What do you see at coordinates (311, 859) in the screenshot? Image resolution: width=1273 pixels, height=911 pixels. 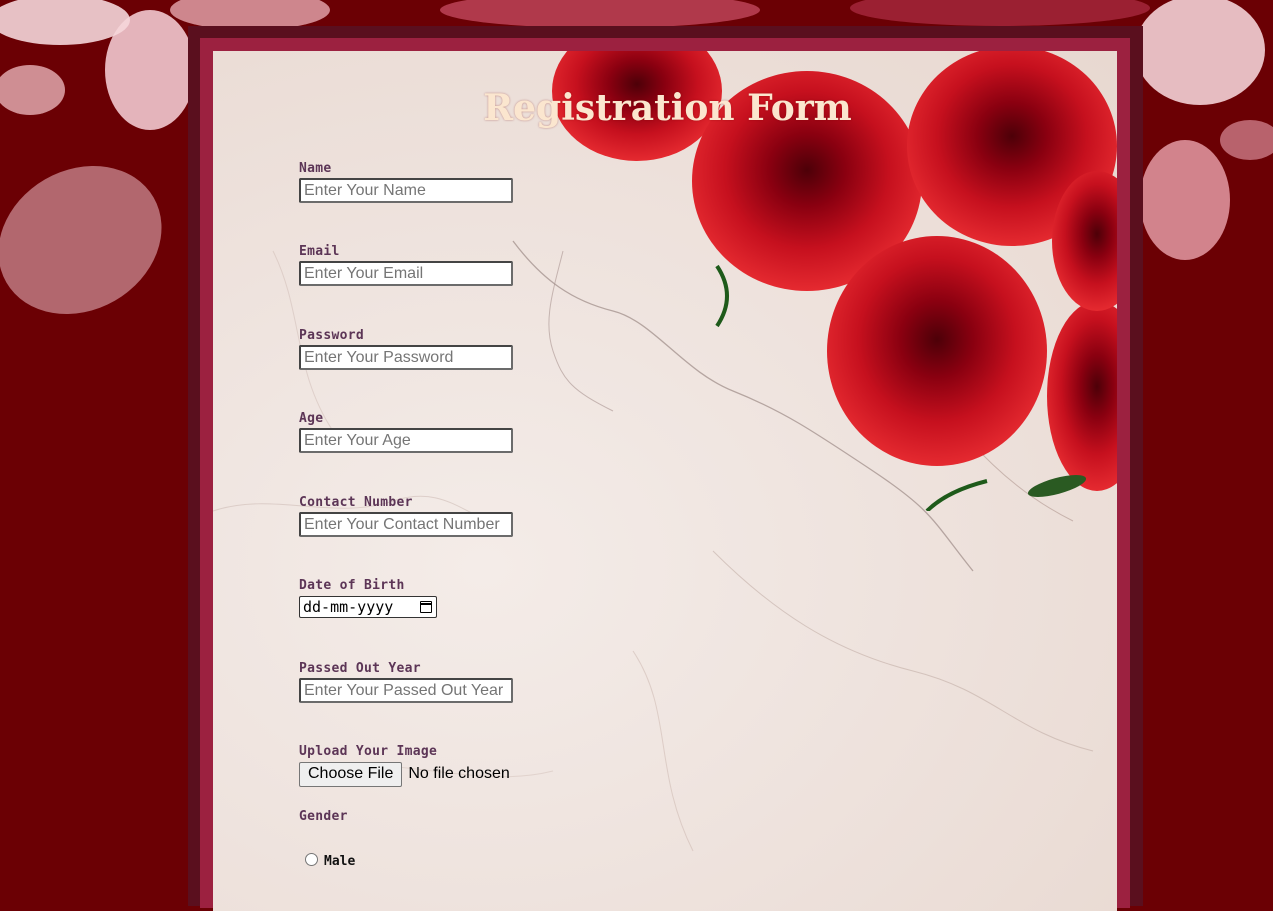 I see `male-radio` at bounding box center [311, 859].